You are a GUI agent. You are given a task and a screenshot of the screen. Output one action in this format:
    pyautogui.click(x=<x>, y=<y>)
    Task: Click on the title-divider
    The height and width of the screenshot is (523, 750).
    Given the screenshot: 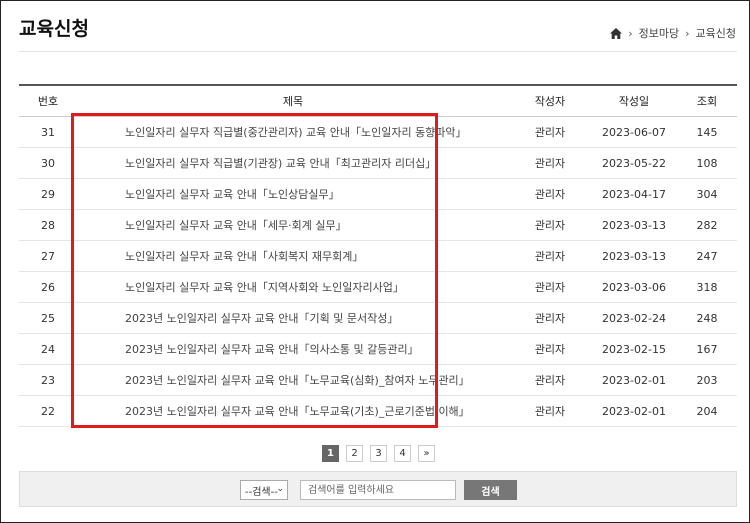 What is the action you would take?
    pyautogui.click(x=378, y=51)
    